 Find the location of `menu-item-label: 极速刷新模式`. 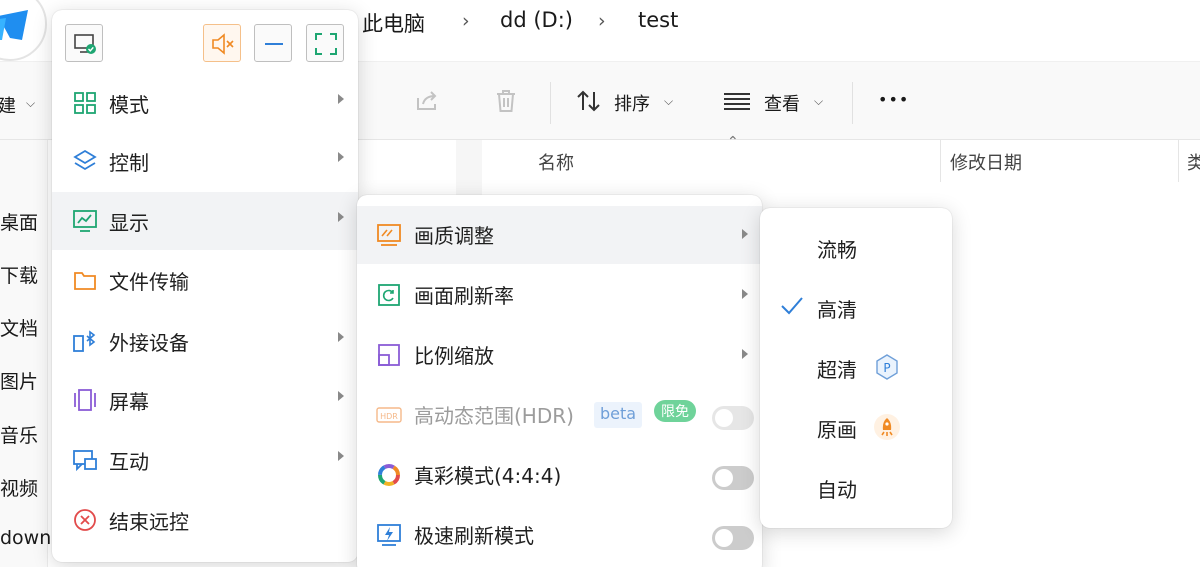

menu-item-label: 极速刷新模式 is located at coordinates (474, 536).